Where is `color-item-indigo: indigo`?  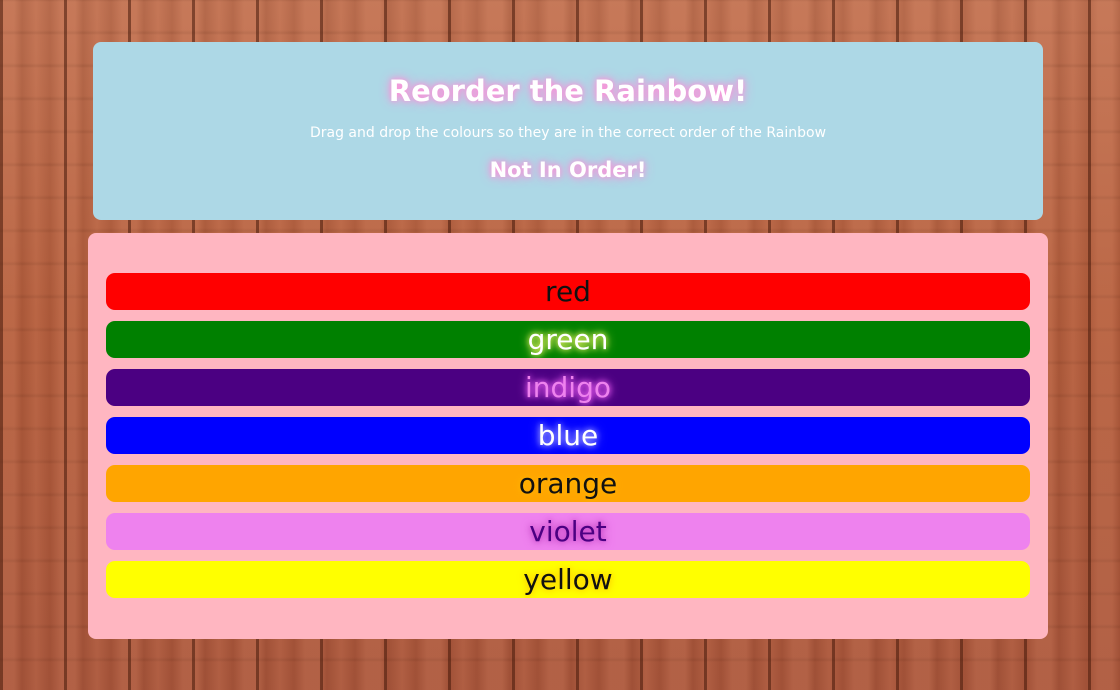
color-item-indigo: indigo is located at coordinates (568, 387).